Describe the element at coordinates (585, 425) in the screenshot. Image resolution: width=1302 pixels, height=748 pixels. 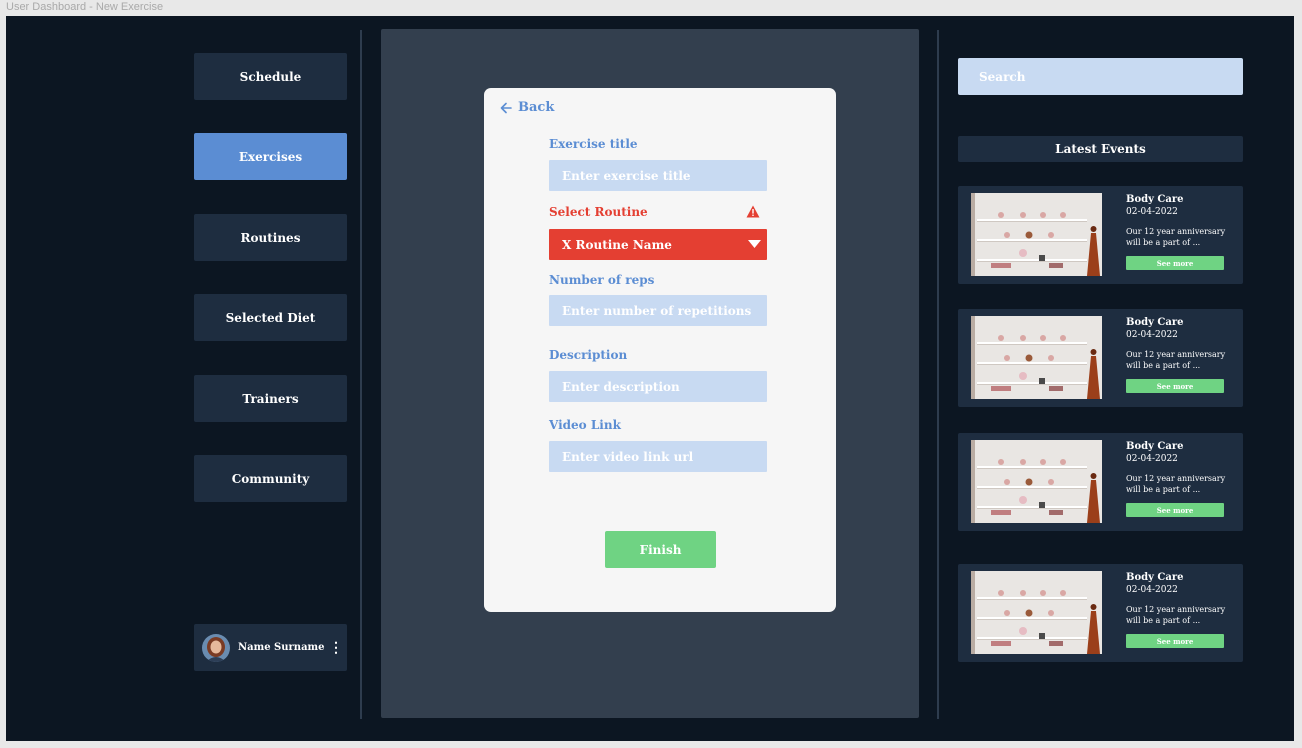
I see `video-link-label: Video Link` at that location.